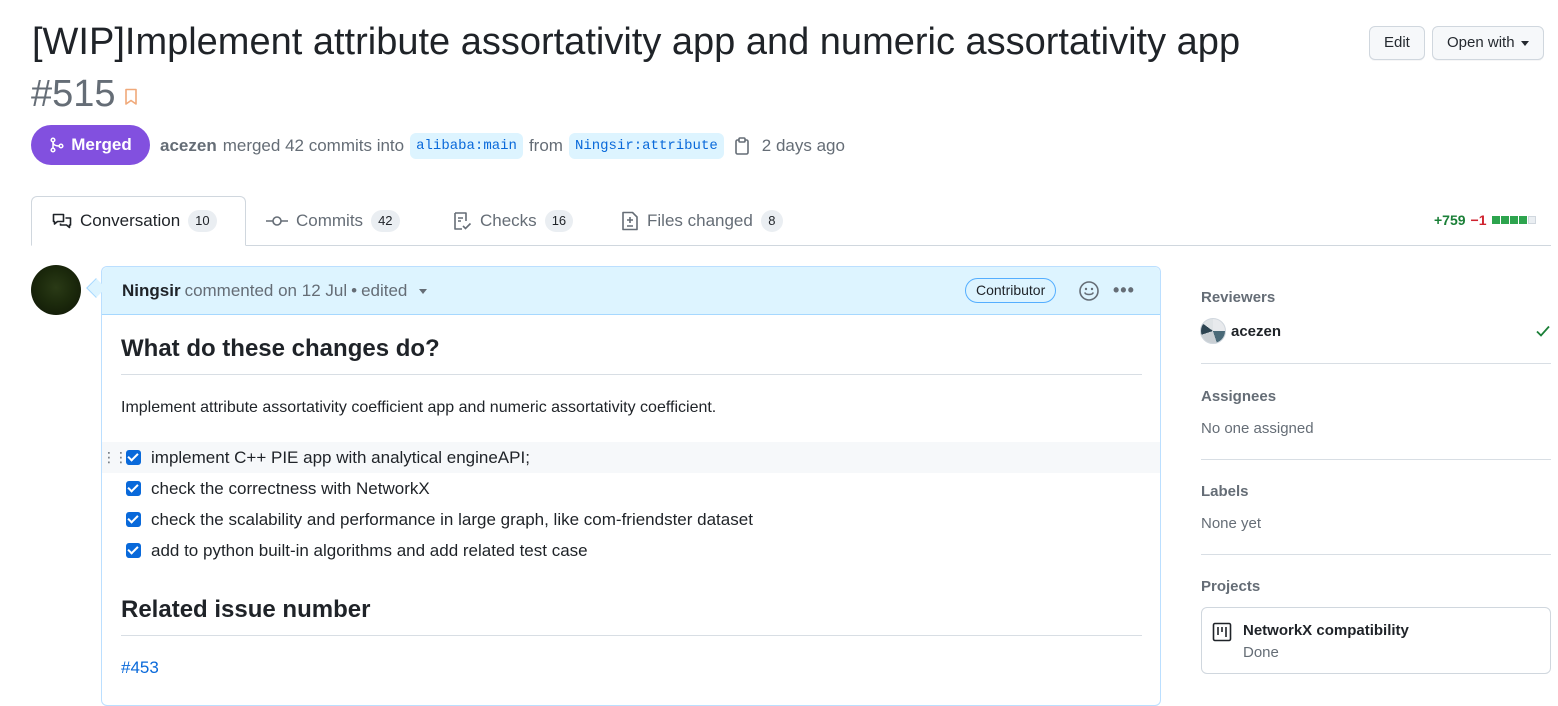  I want to click on pr-number: #515, so click(73, 94).